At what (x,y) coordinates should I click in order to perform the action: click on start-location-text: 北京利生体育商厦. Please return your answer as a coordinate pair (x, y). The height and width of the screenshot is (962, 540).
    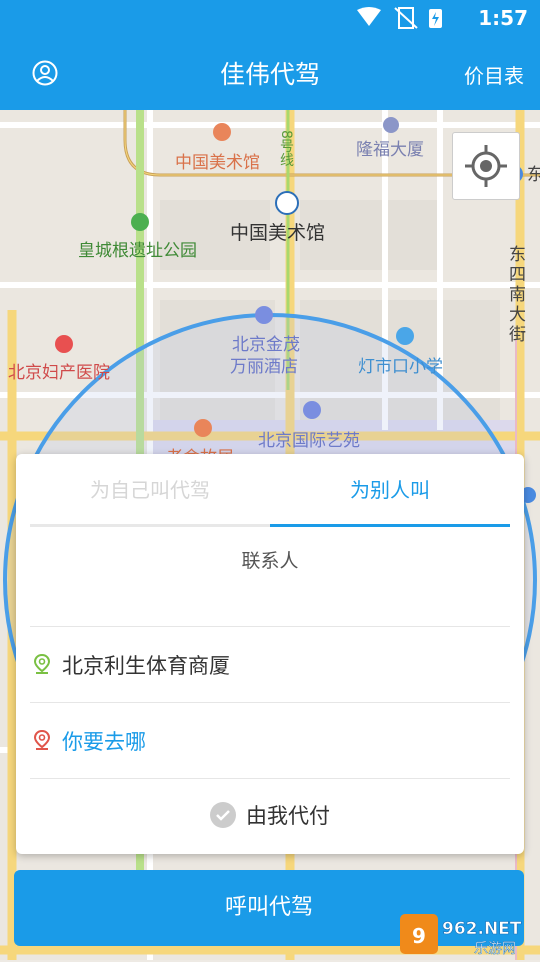
    Looking at the image, I should click on (146, 666).